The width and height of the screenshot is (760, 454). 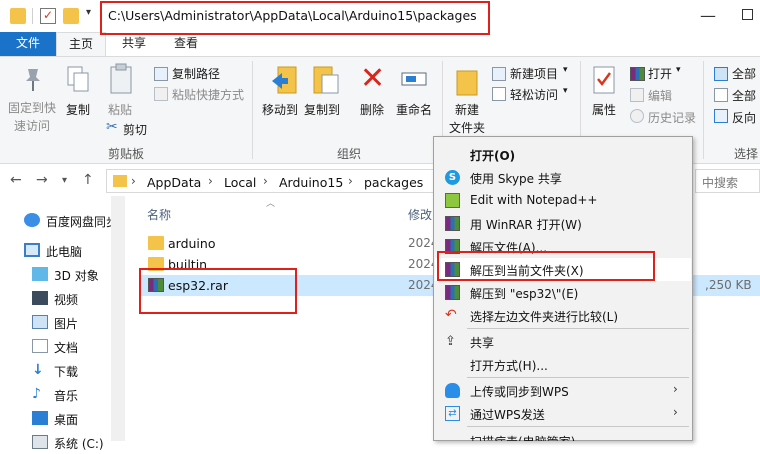 What do you see at coordinates (420, 214) in the screenshot?
I see `column-header-modified: 修改` at bounding box center [420, 214].